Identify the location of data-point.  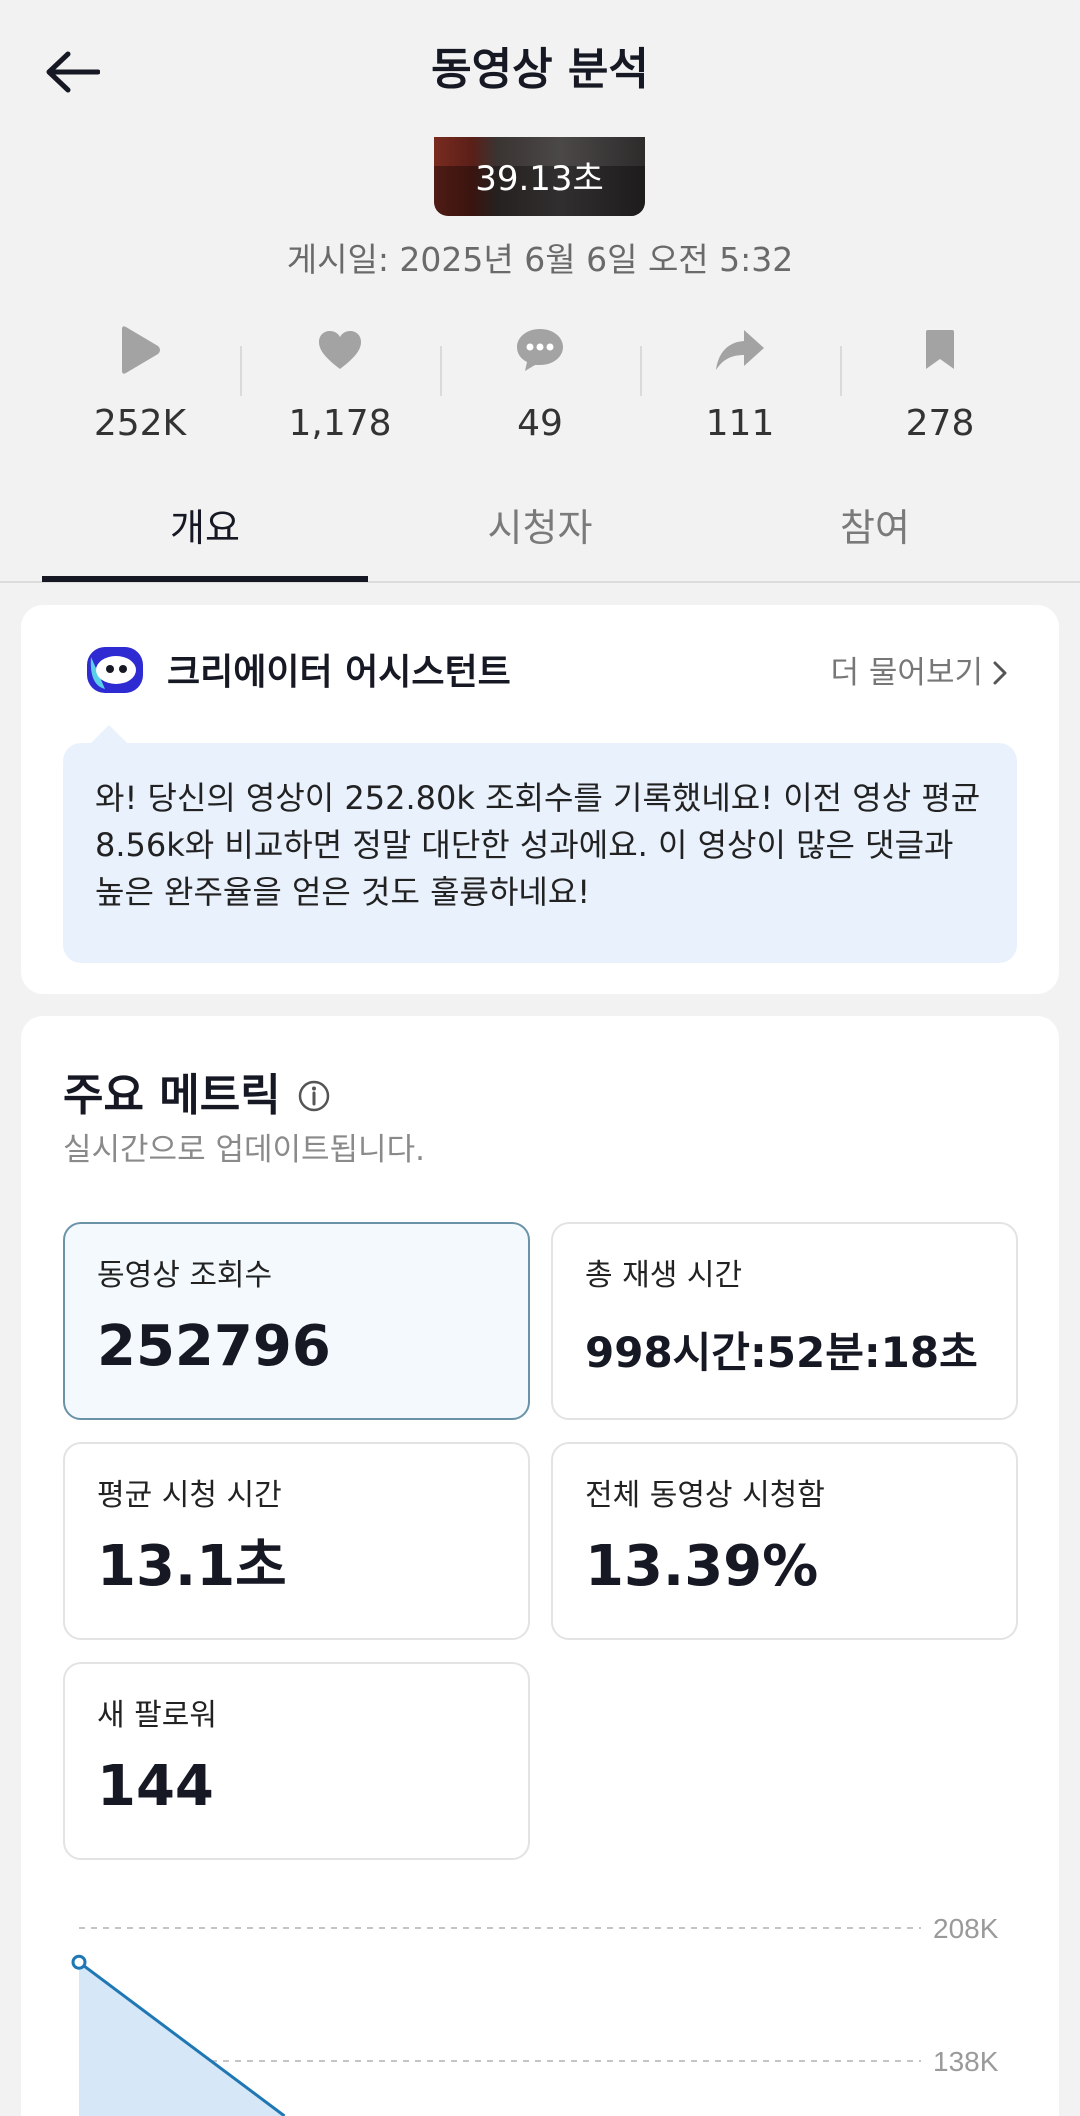
(79, 1962).